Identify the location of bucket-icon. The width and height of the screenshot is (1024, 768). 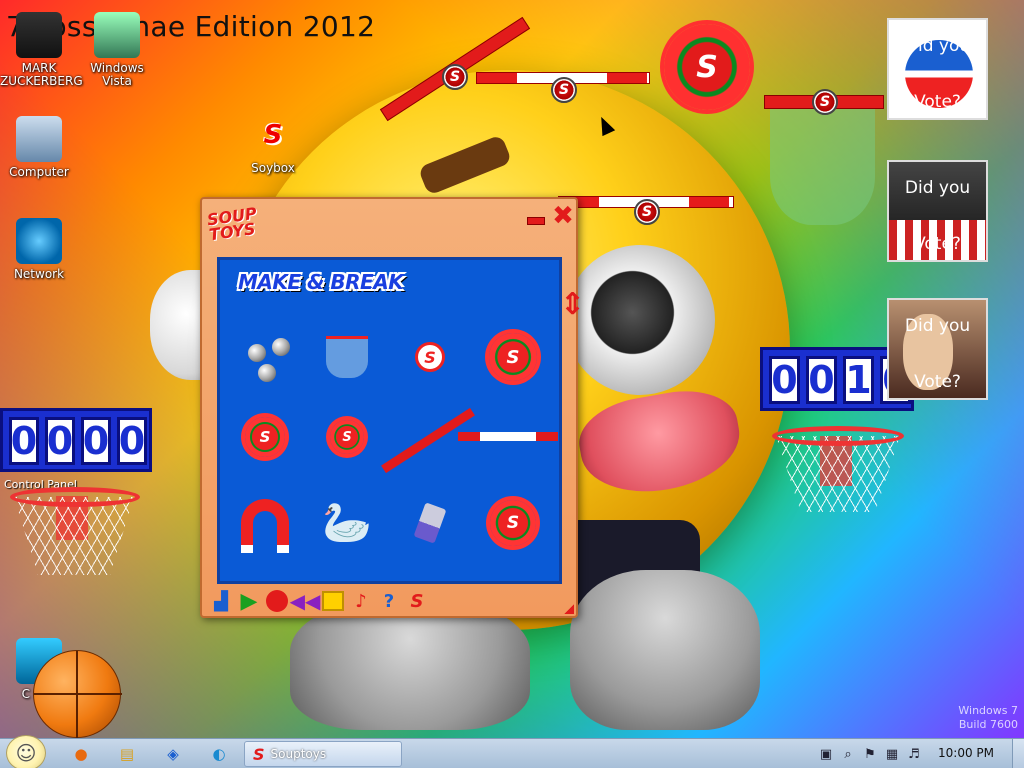
(347, 357).